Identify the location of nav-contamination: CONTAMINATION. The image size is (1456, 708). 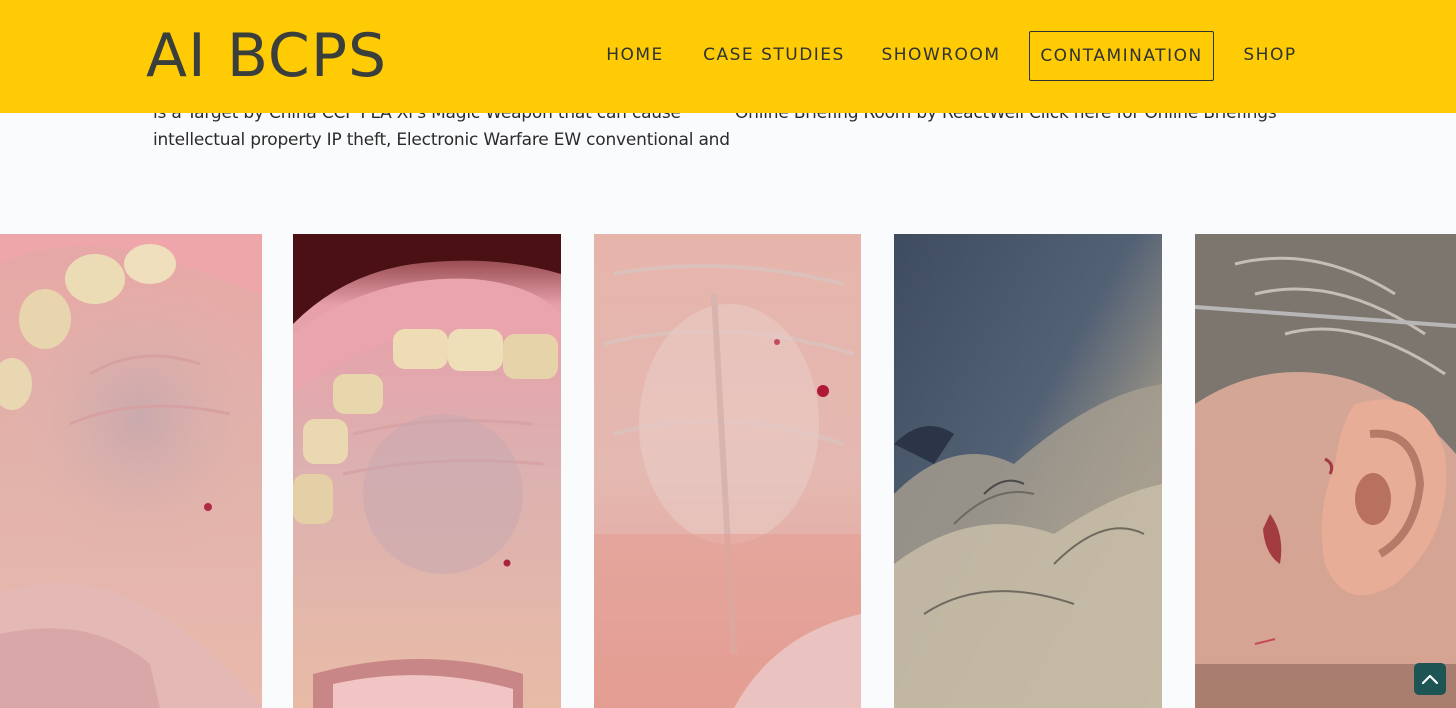
(1121, 56).